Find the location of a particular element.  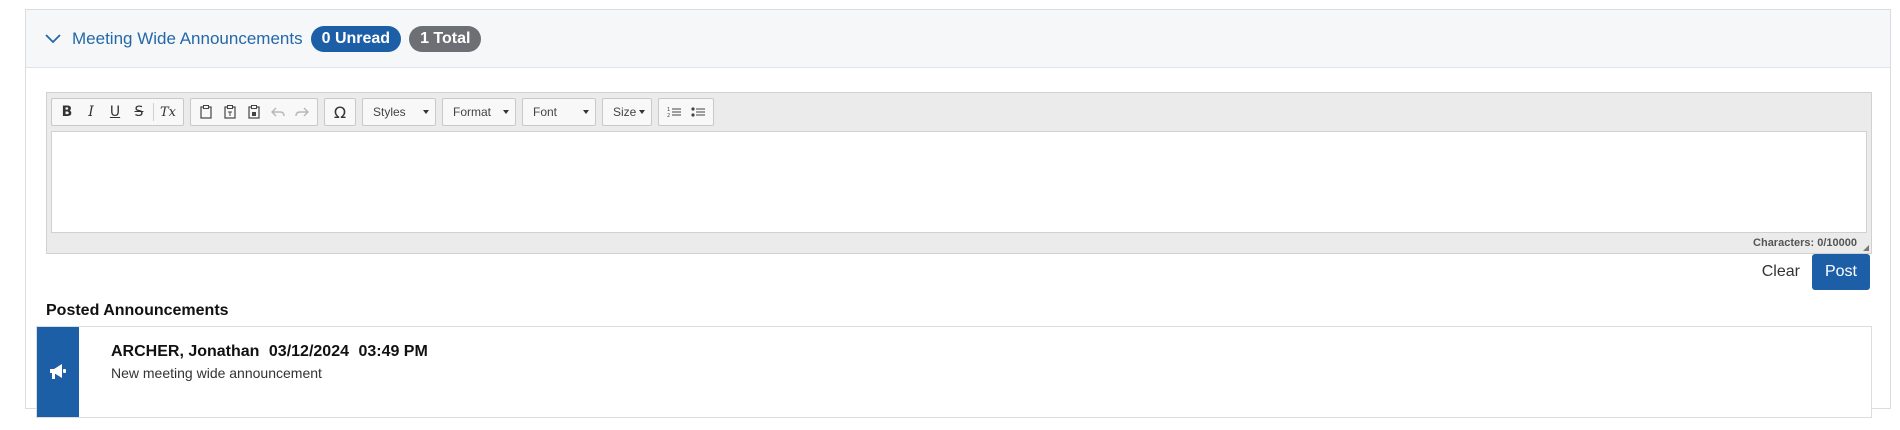

strikethrough-button: S is located at coordinates (139, 112).